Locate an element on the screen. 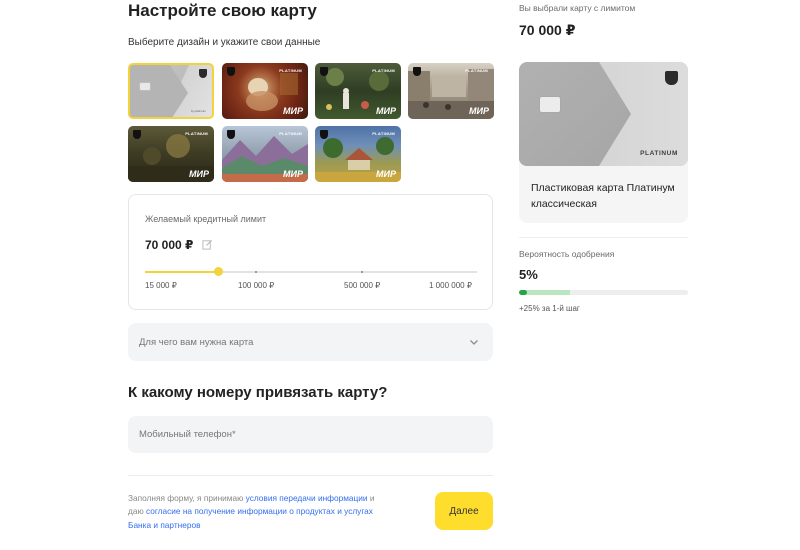  credit-limit-label: Желаемый кредитный лимит is located at coordinates (206, 219).